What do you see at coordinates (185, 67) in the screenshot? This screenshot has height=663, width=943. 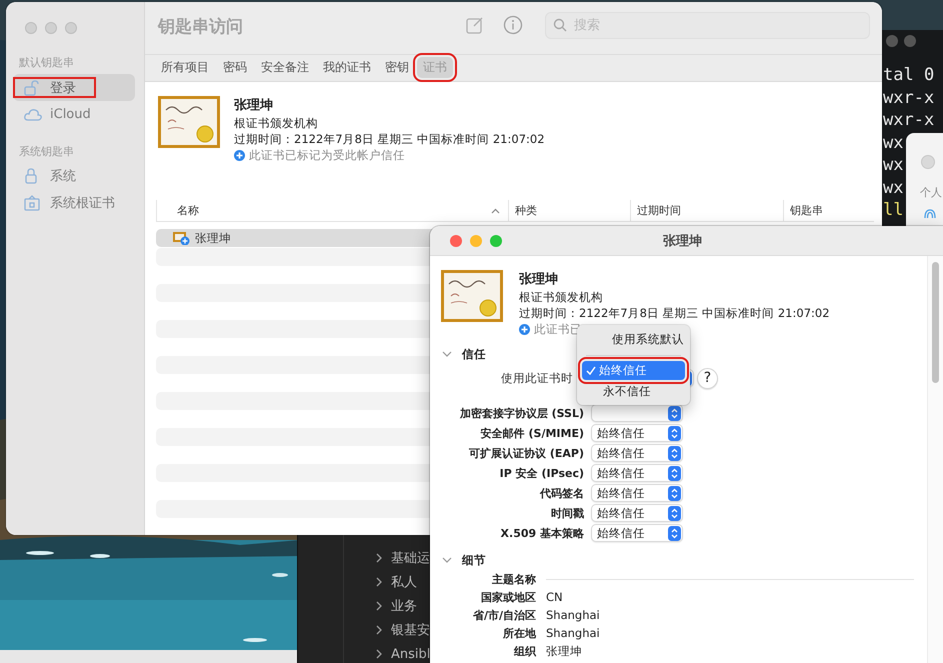 I see `tab: 所有项目` at bounding box center [185, 67].